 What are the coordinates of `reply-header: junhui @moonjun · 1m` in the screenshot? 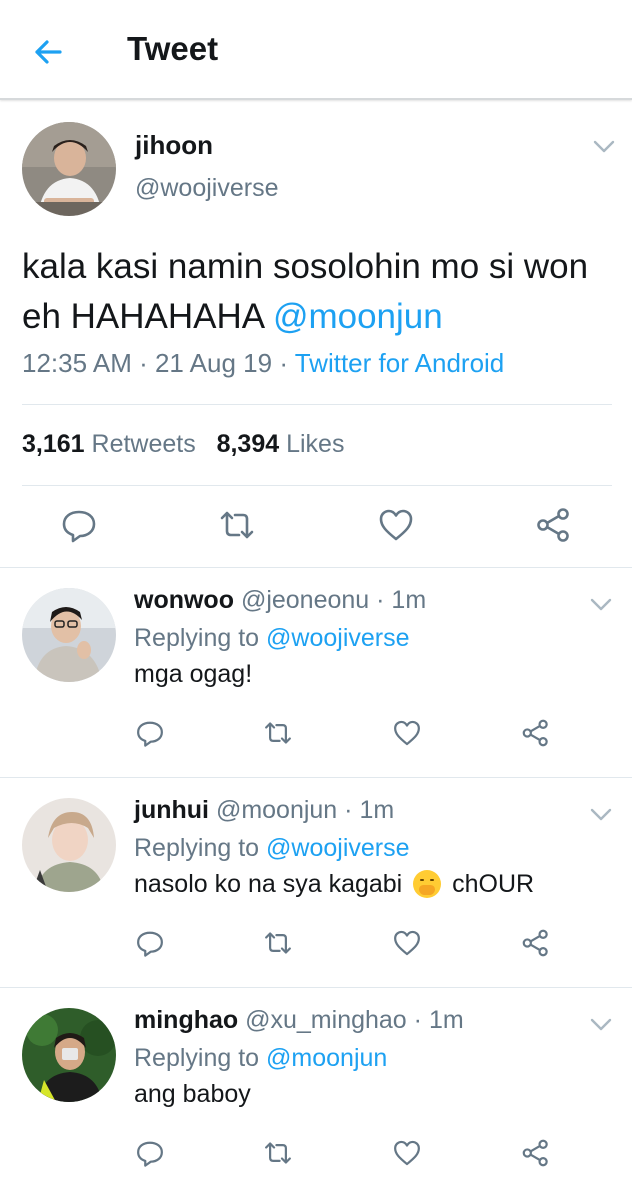 It's located at (264, 810).